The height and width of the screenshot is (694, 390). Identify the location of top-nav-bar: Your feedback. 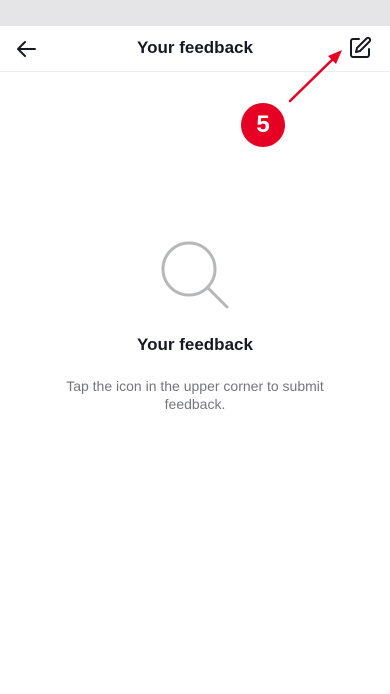
(195, 49).